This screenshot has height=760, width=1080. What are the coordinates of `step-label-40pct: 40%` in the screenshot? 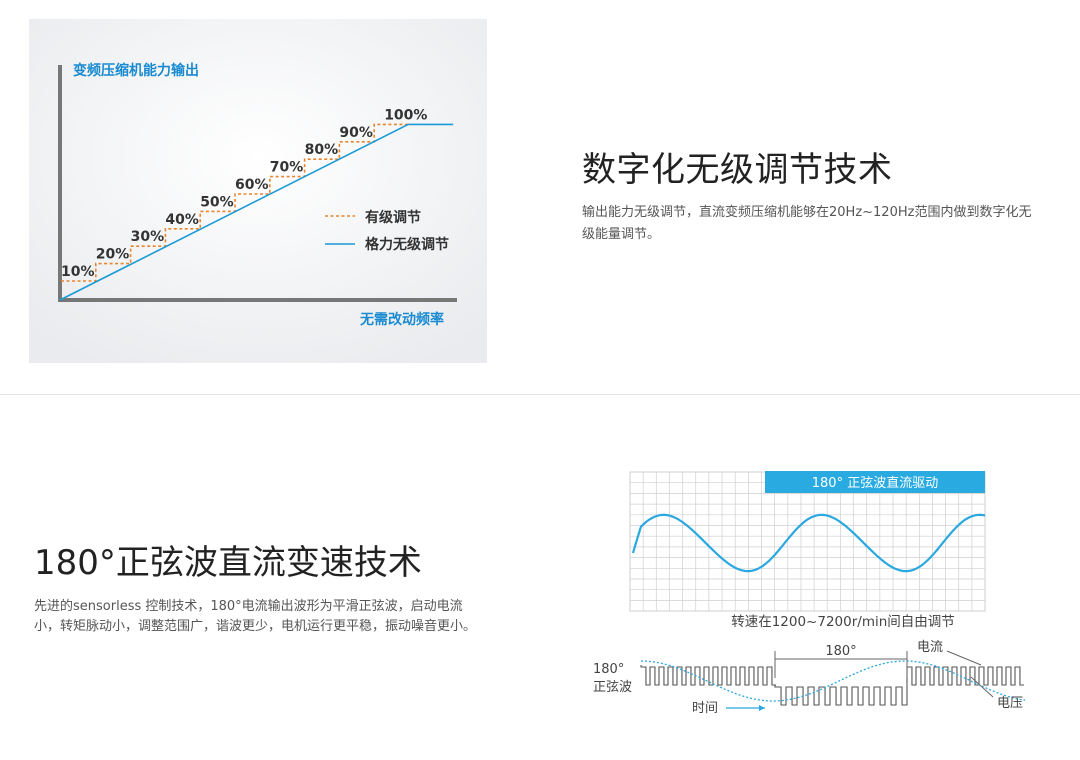 It's located at (182, 220).